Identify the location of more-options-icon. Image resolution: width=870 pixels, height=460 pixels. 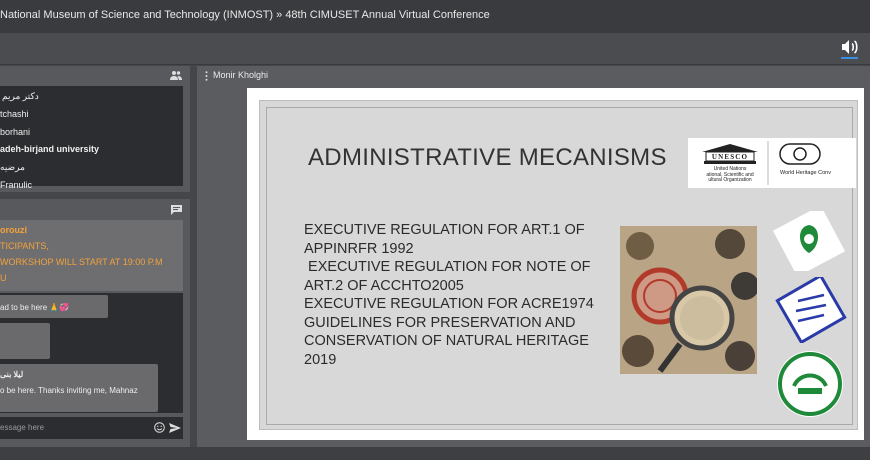
(206, 76).